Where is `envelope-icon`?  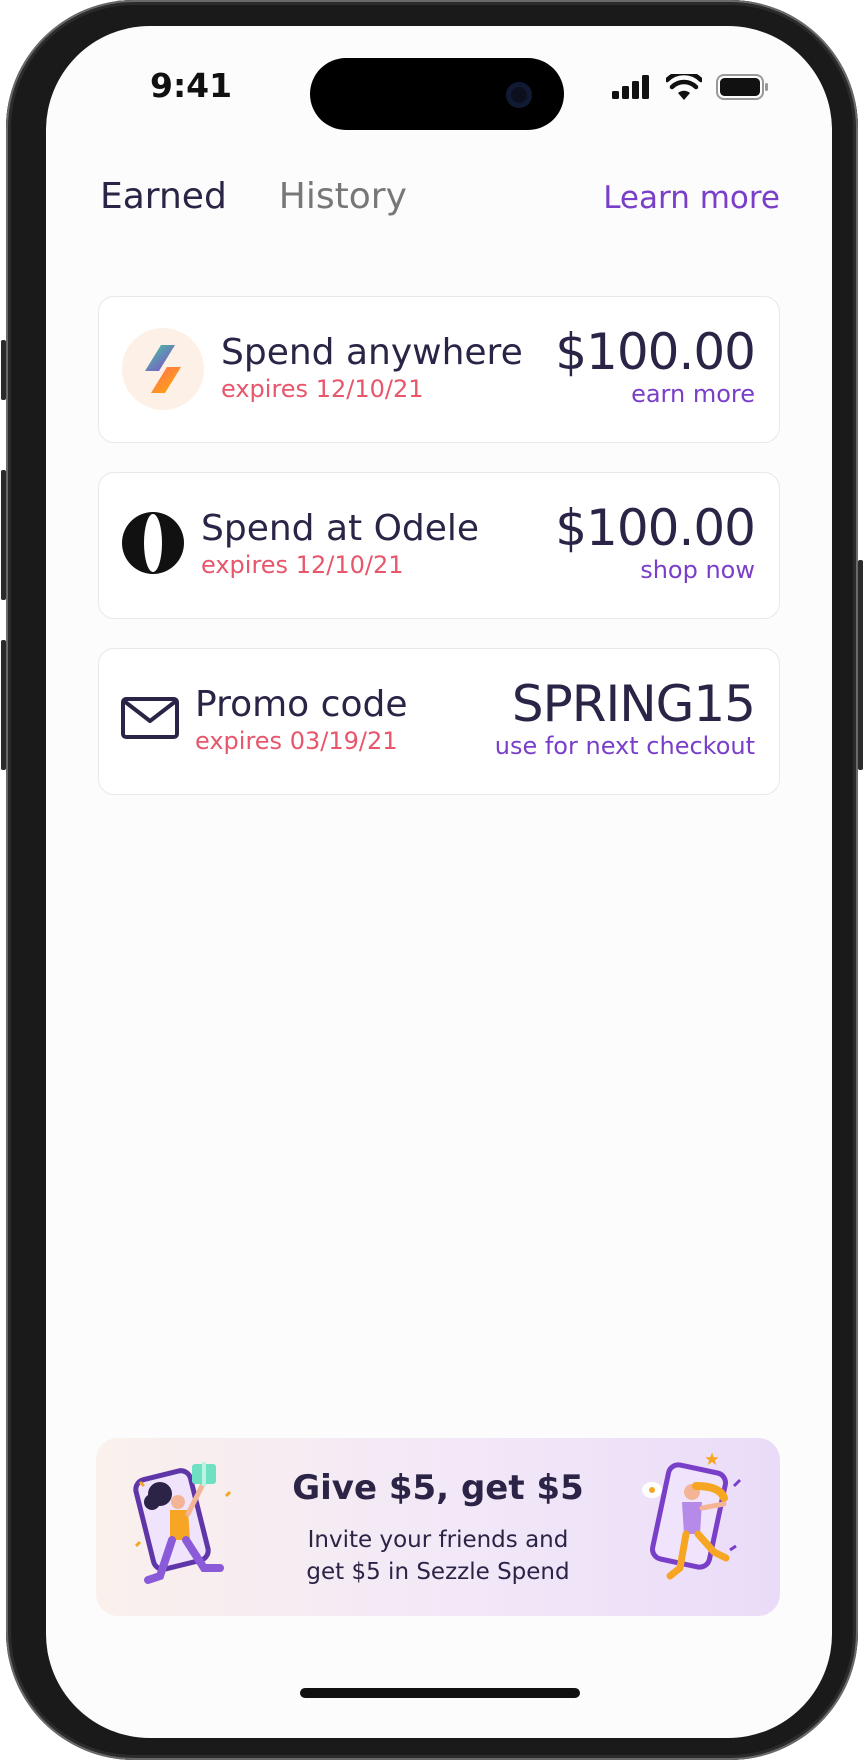 envelope-icon is located at coordinates (150, 720).